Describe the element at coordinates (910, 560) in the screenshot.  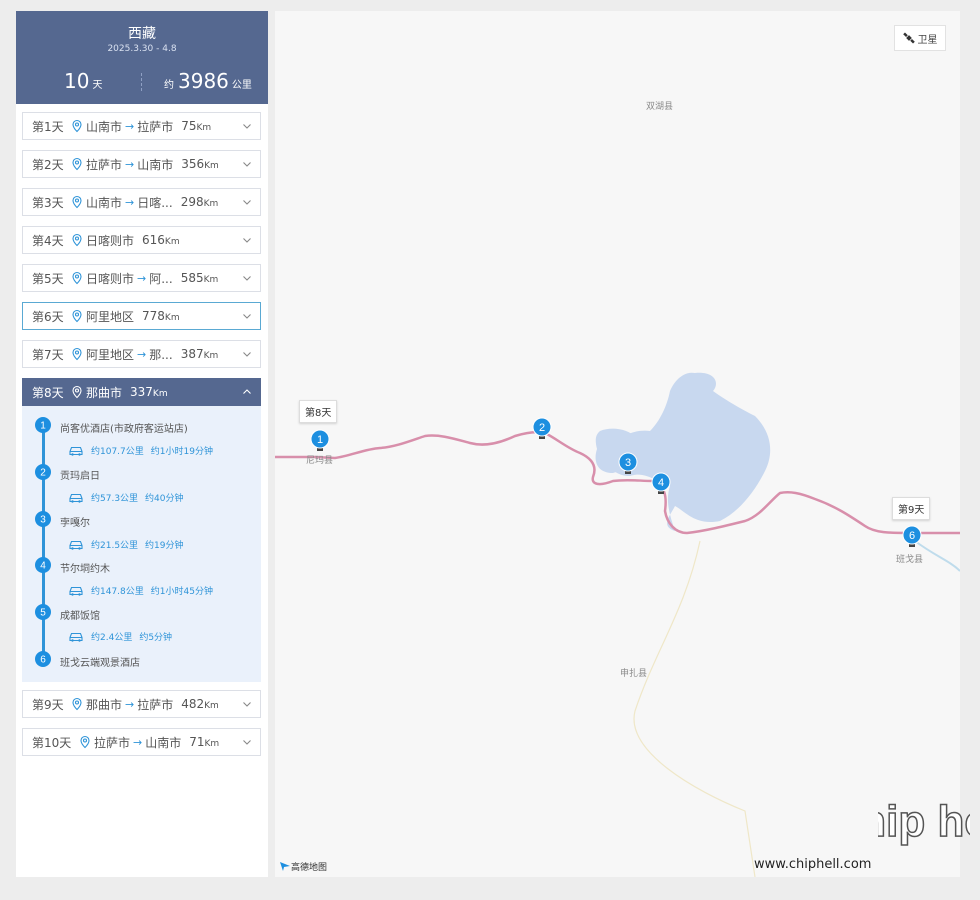
I see `map-label-bange: 班戈县` at that location.